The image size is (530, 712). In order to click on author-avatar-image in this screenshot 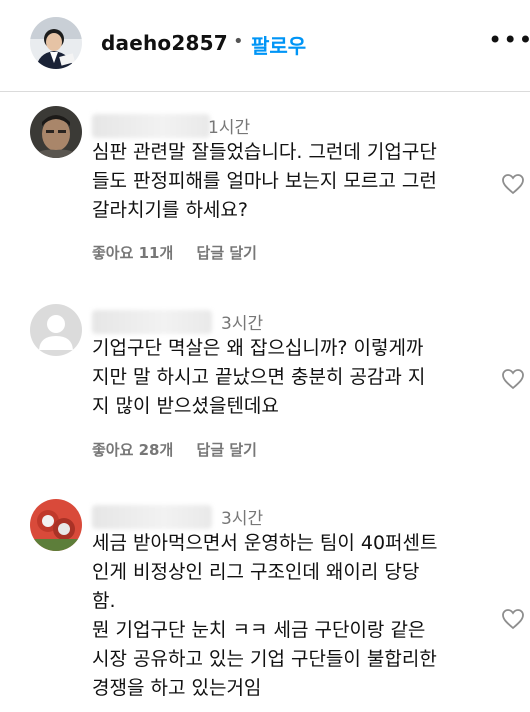, I will do `click(56, 43)`.